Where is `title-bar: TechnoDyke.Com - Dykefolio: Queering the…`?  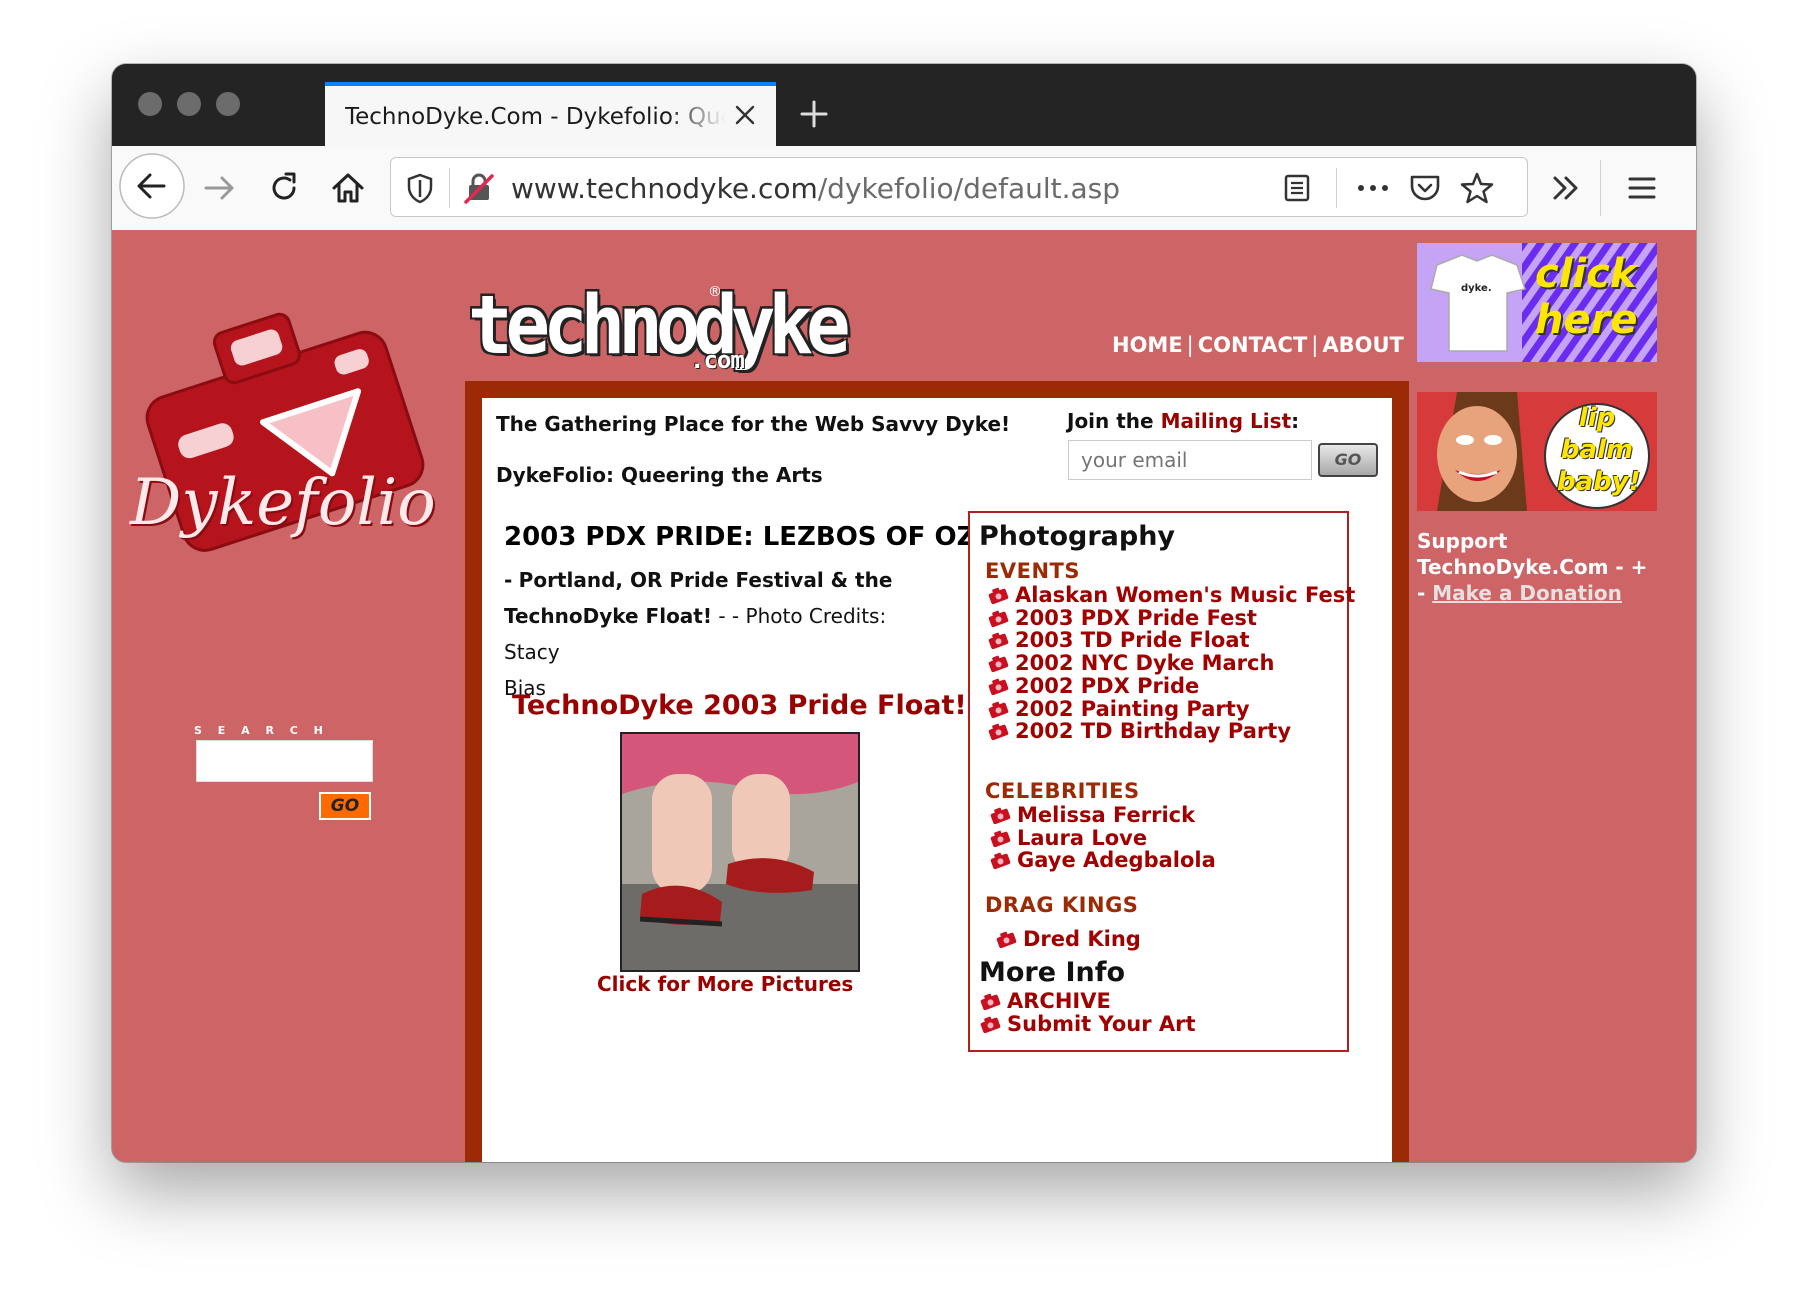
title-bar: TechnoDyke.Com - Dykefolio: Queering the… is located at coordinates (904, 105).